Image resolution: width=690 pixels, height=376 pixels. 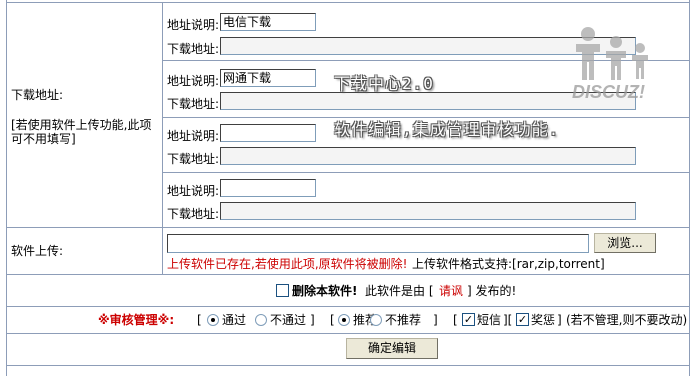 I want to click on delete-text-pre: 此软件是由 [, so click(x=399, y=291).